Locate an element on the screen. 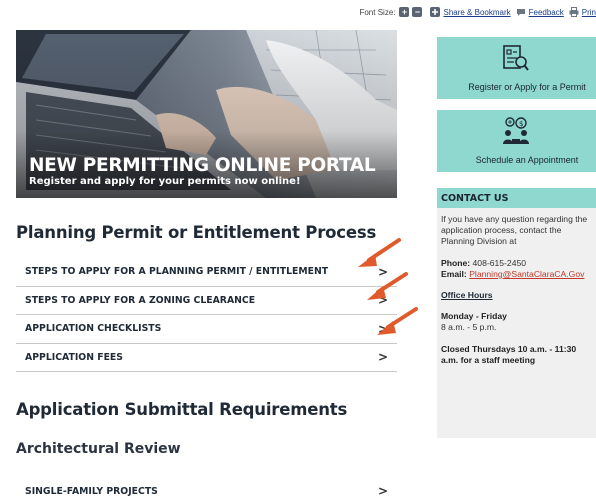 This screenshot has width=596, height=497. comment-icon is located at coordinates (521, 12).